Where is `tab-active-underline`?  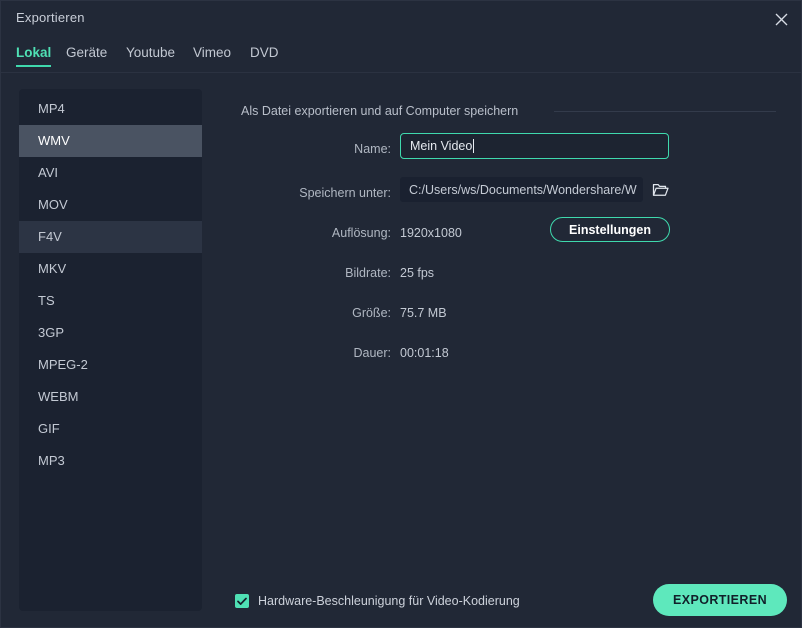 tab-active-underline is located at coordinates (34, 66).